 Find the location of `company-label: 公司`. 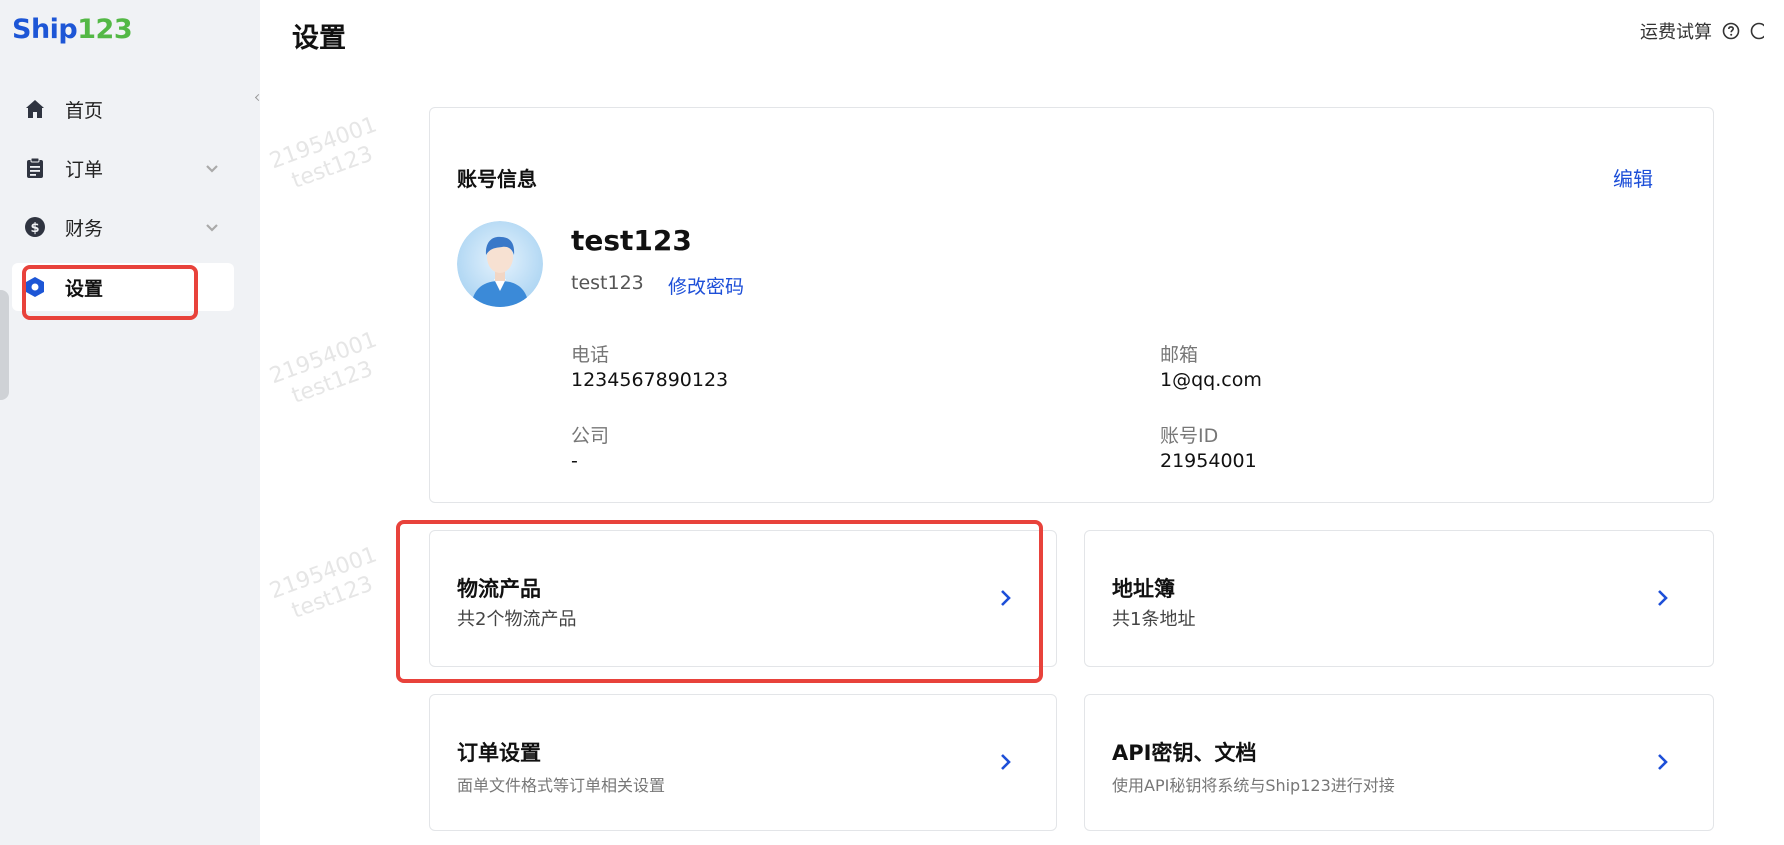

company-label: 公司 is located at coordinates (590, 436).